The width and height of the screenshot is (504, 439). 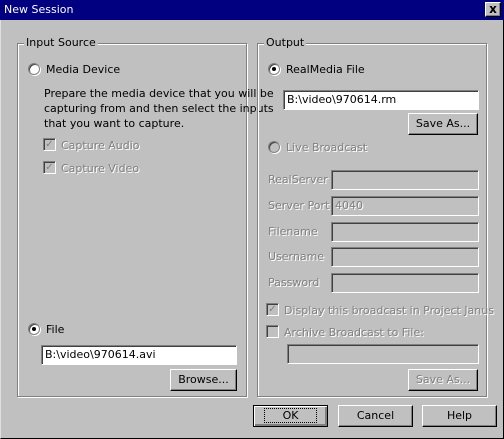 I want to click on ok-button: OK, so click(x=290, y=416).